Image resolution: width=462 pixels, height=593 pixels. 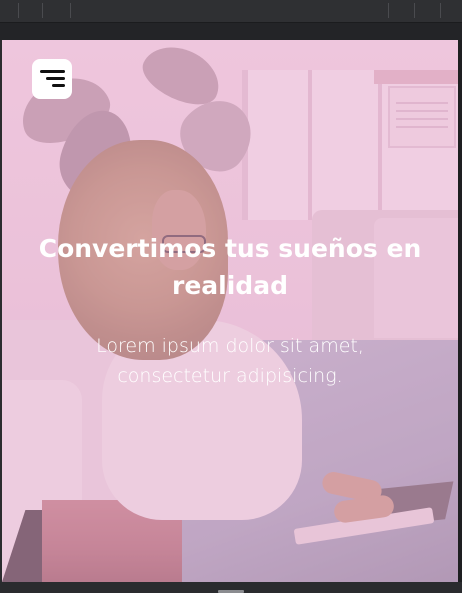 I want to click on toolbar-band, so click(x=231, y=31).